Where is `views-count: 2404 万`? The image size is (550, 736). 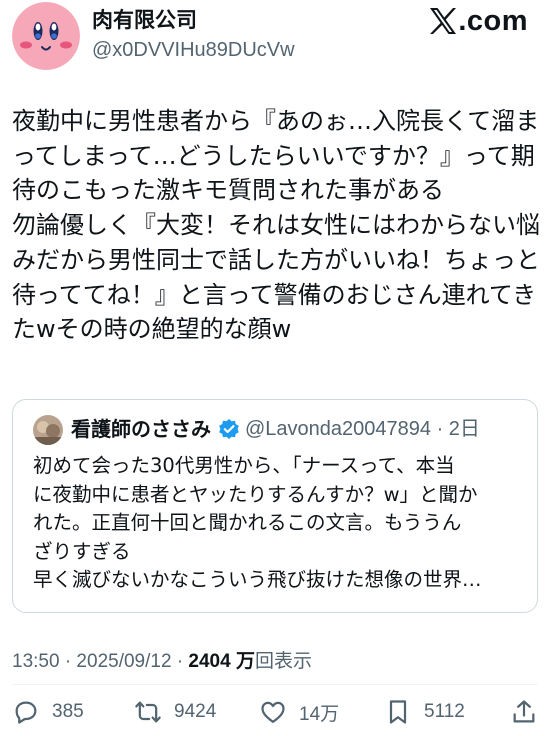 views-count: 2404 万 is located at coordinates (221, 661).